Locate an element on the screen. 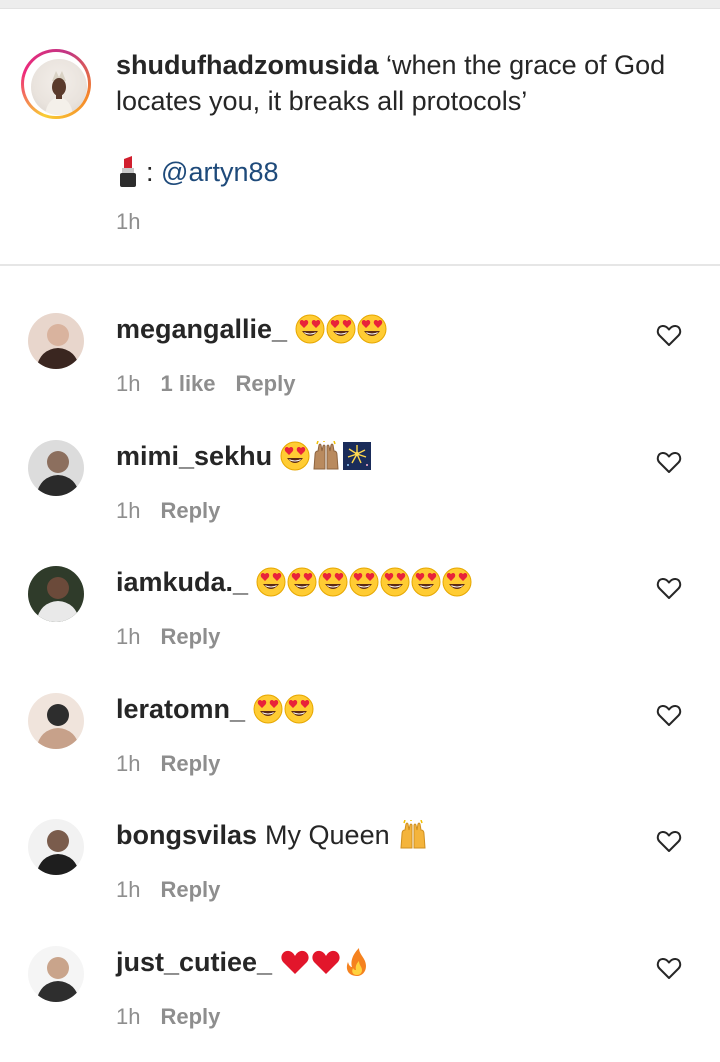 Image resolution: width=720 pixels, height=1062 pixels. comment-username: just_cutiee_ is located at coordinates (194, 962).